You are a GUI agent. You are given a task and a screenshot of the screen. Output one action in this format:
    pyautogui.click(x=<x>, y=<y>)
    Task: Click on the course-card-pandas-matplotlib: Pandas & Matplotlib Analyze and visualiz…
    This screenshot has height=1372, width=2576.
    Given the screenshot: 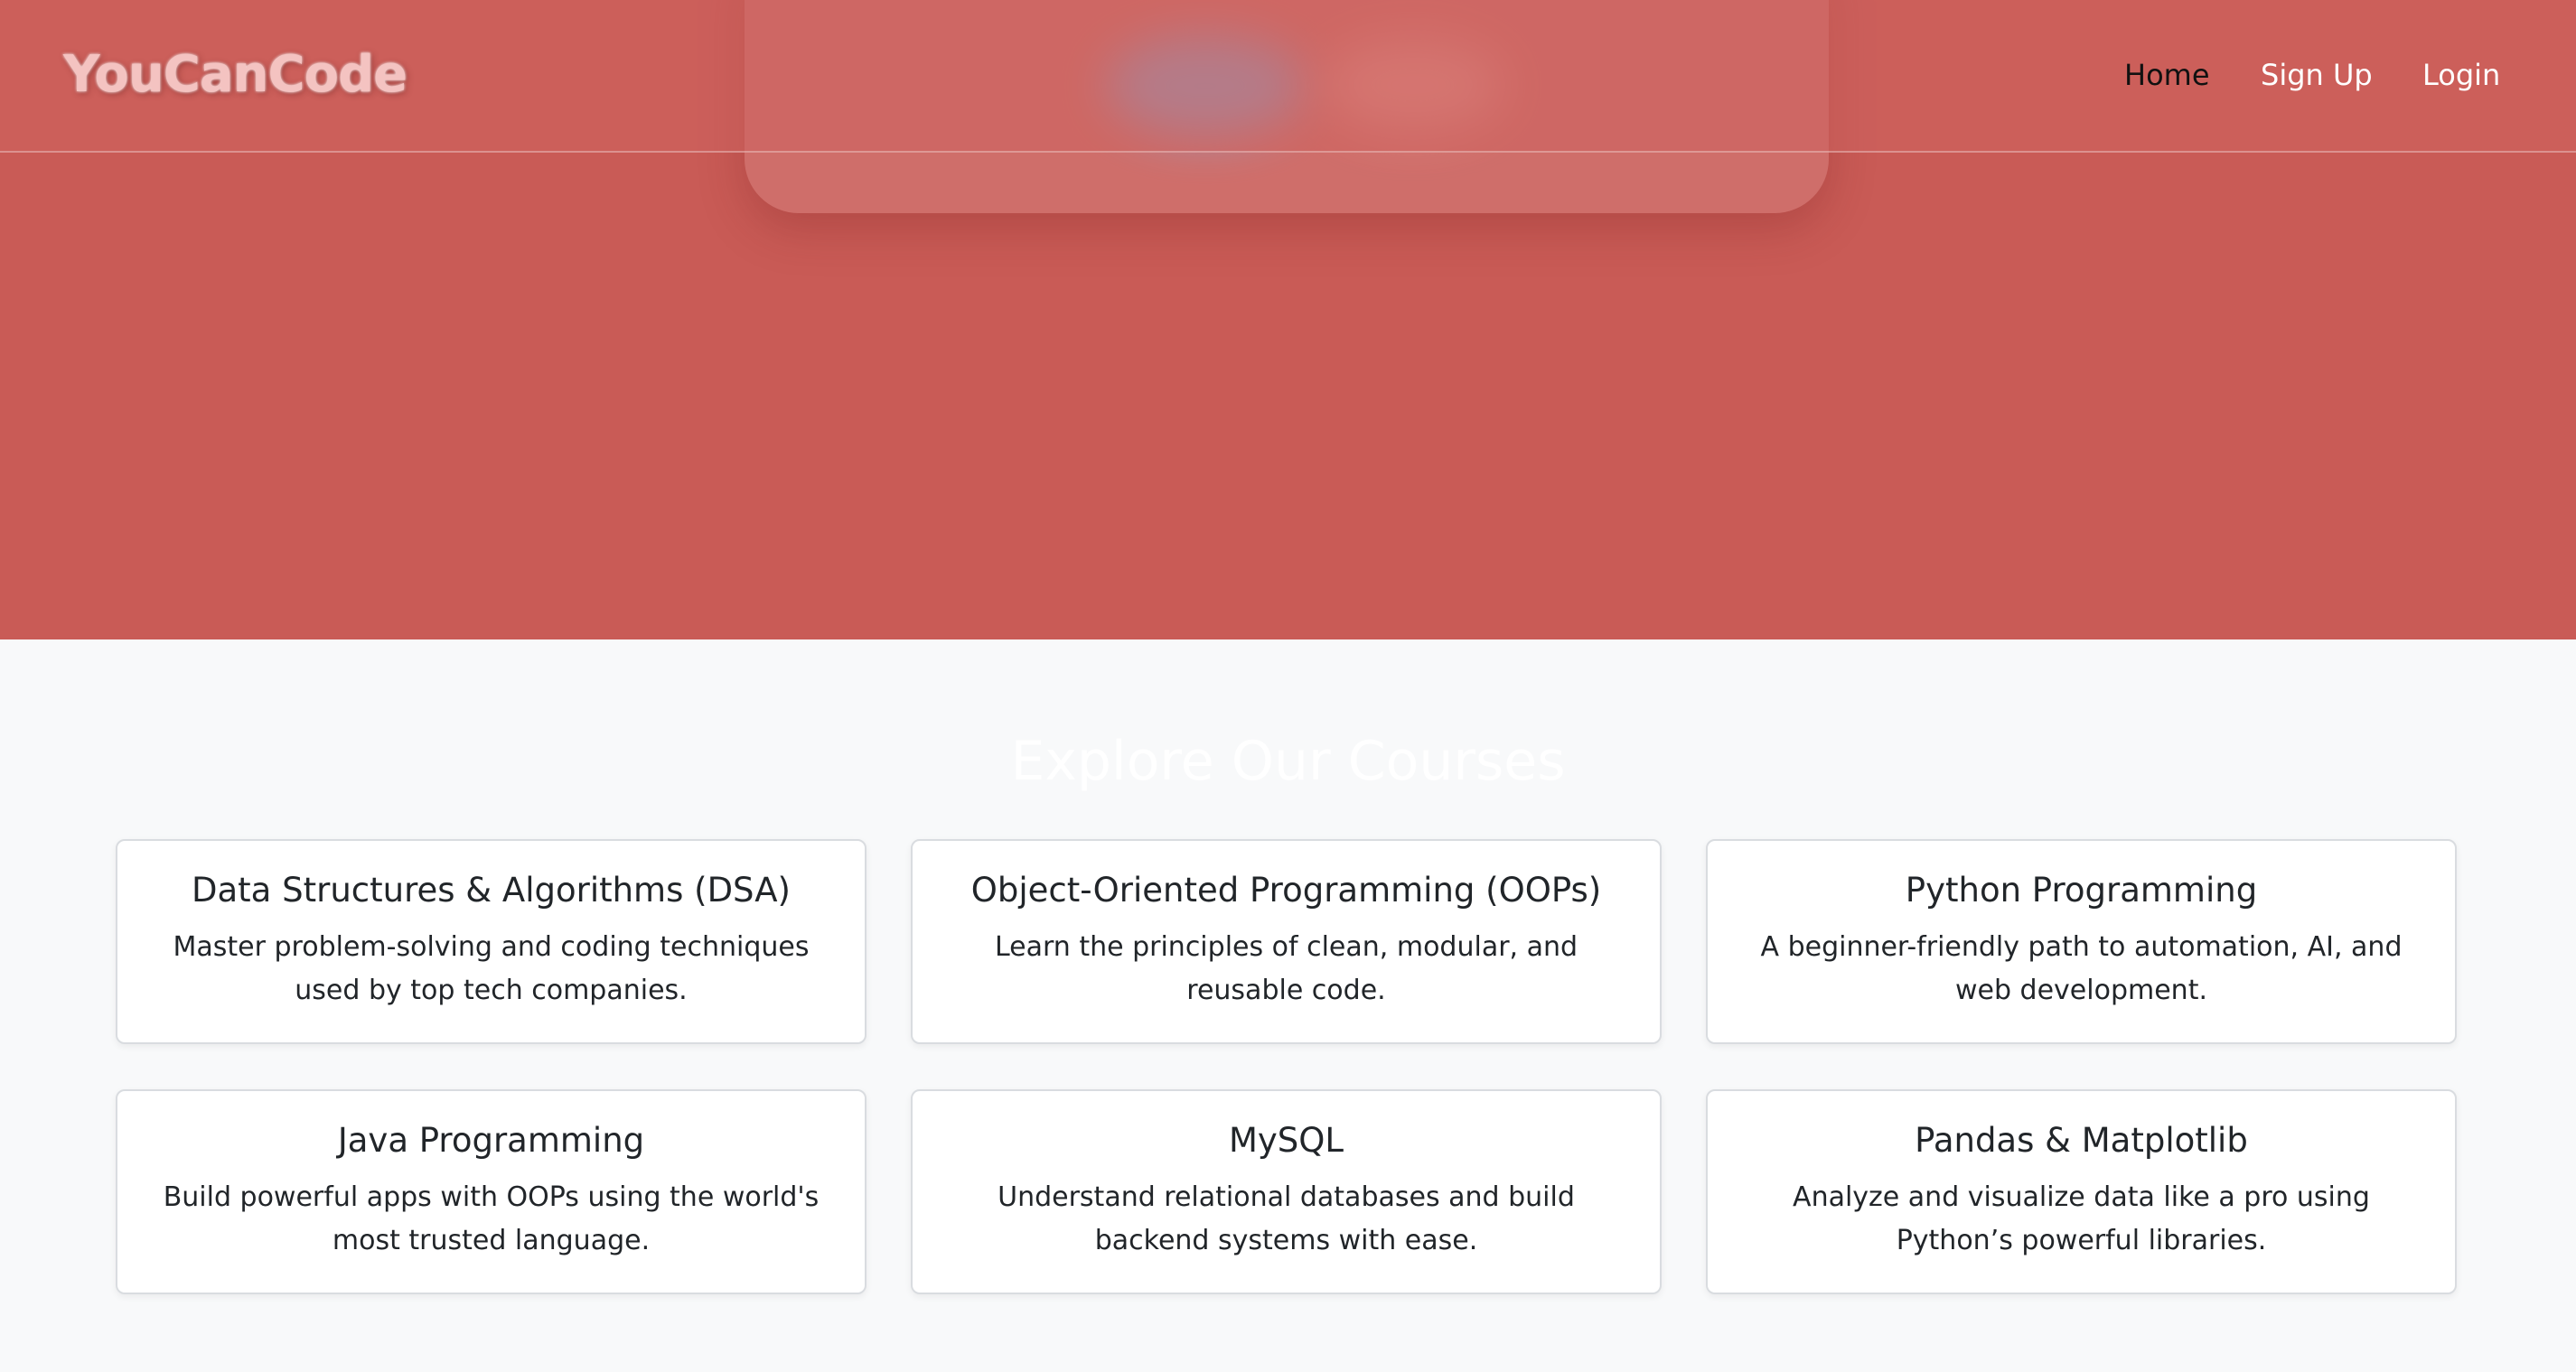 What is the action you would take?
    pyautogui.click(x=2081, y=1191)
    